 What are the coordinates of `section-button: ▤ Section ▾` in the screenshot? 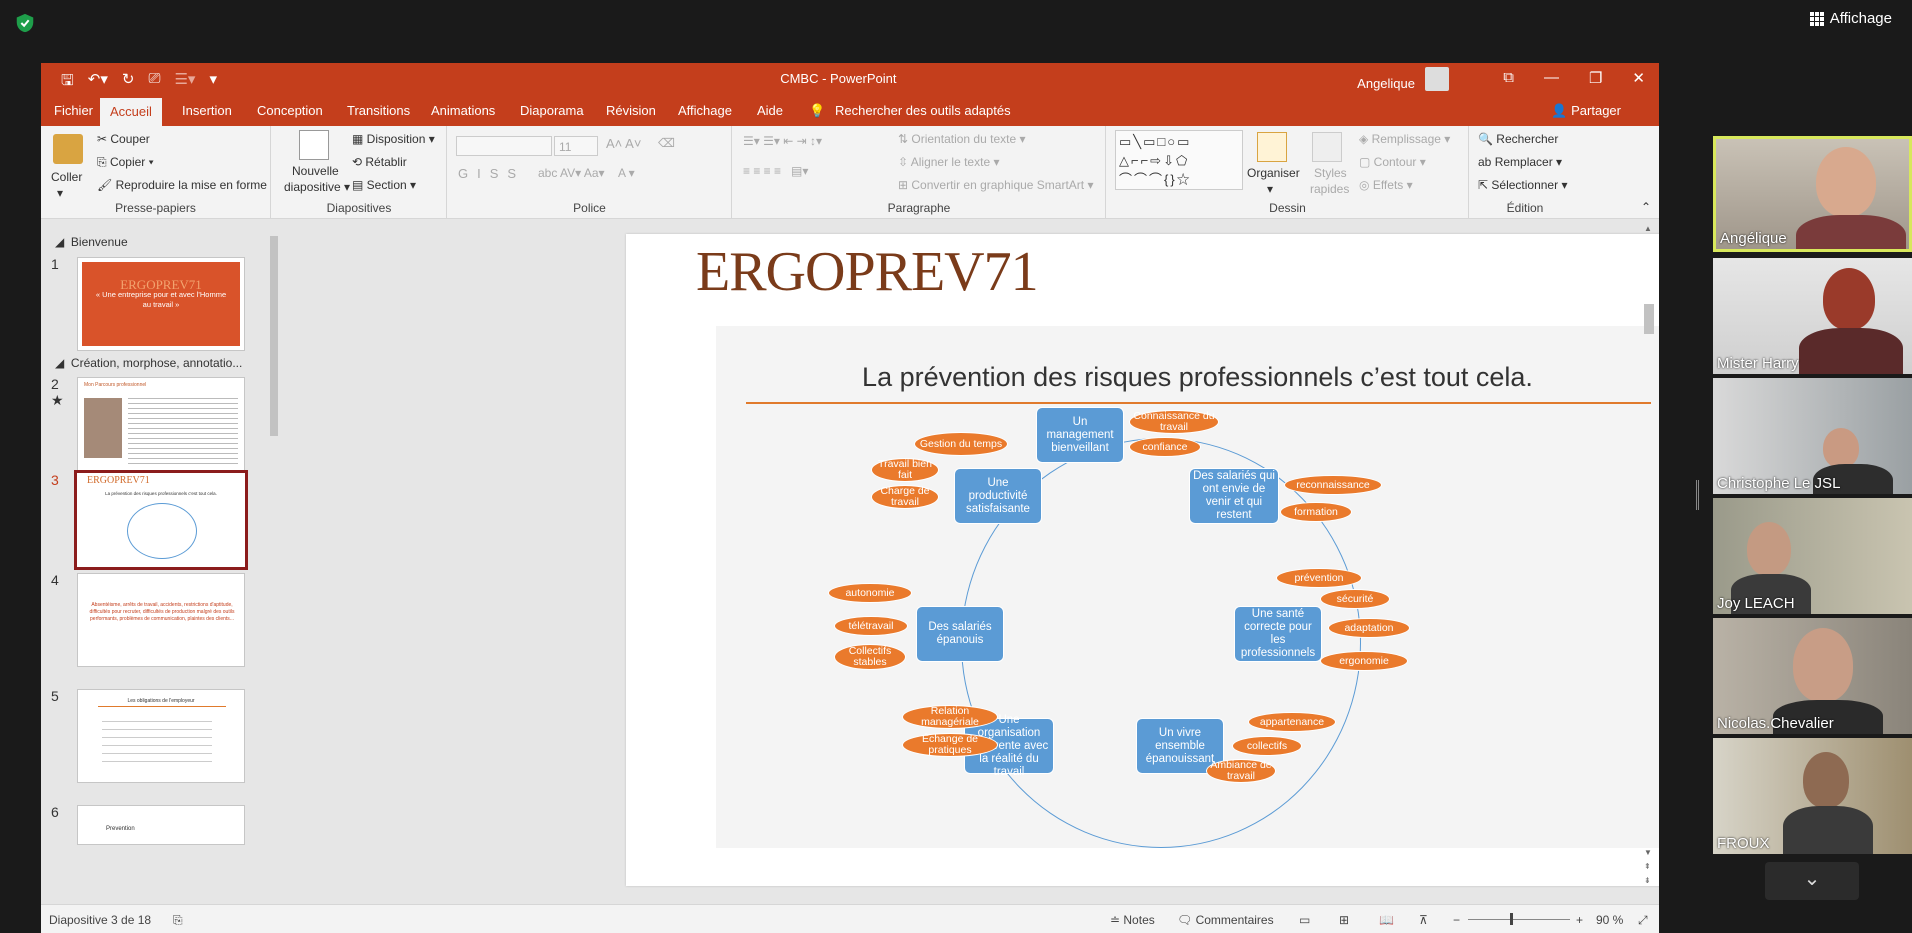 It's located at (384, 185).